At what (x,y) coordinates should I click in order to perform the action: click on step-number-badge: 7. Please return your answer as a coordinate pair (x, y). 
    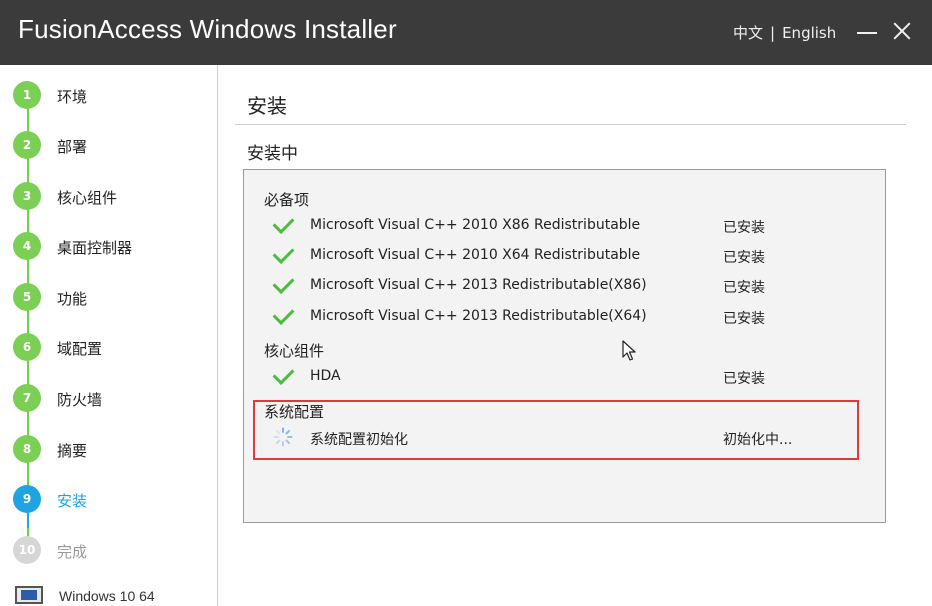
    Looking at the image, I should click on (27, 398).